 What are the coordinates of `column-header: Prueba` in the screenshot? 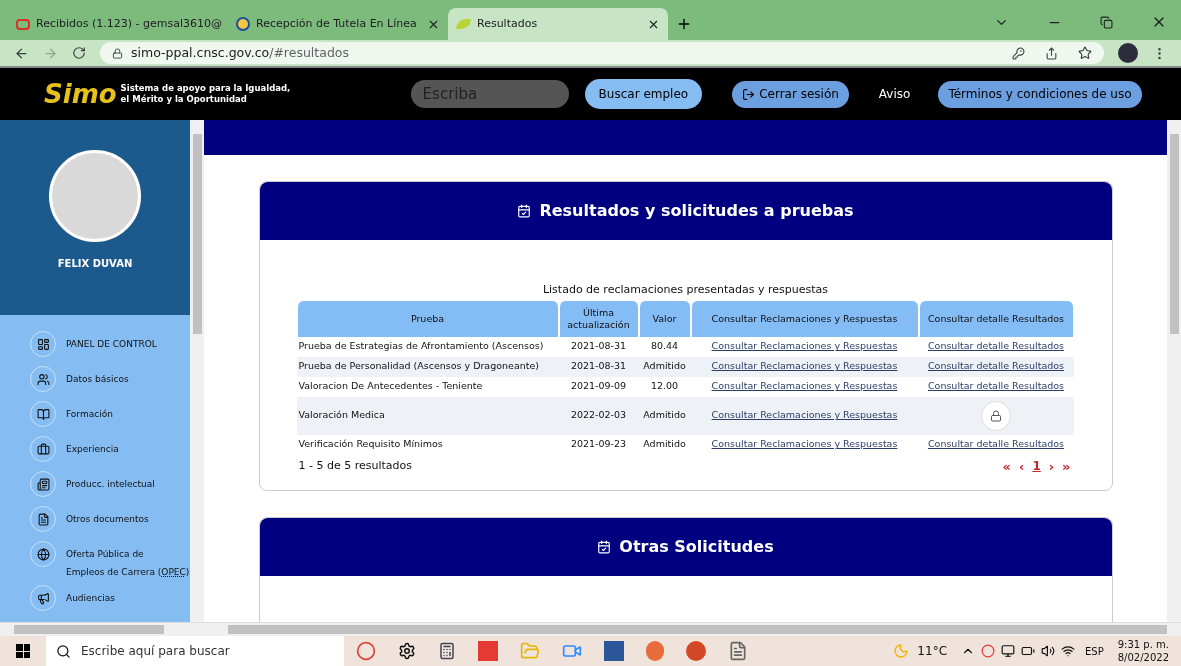 It's located at (427, 318).